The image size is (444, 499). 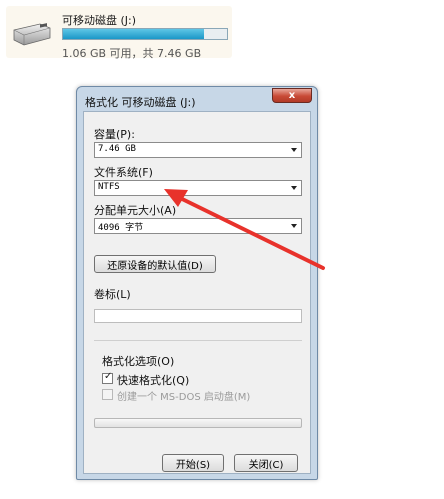 I want to click on allocation-select: 4096 字节, so click(x=198, y=226).